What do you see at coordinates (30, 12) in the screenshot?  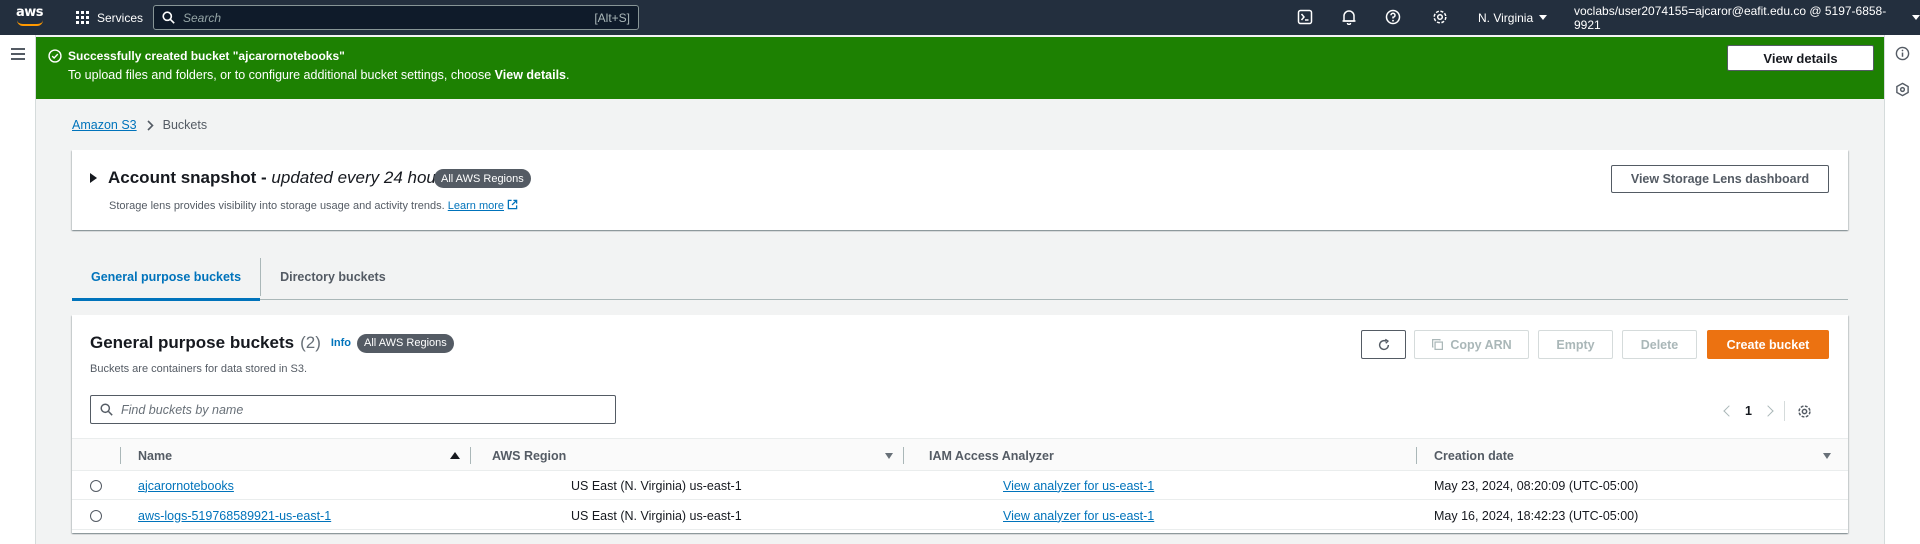 I see `aws-logo-text: aws` at bounding box center [30, 12].